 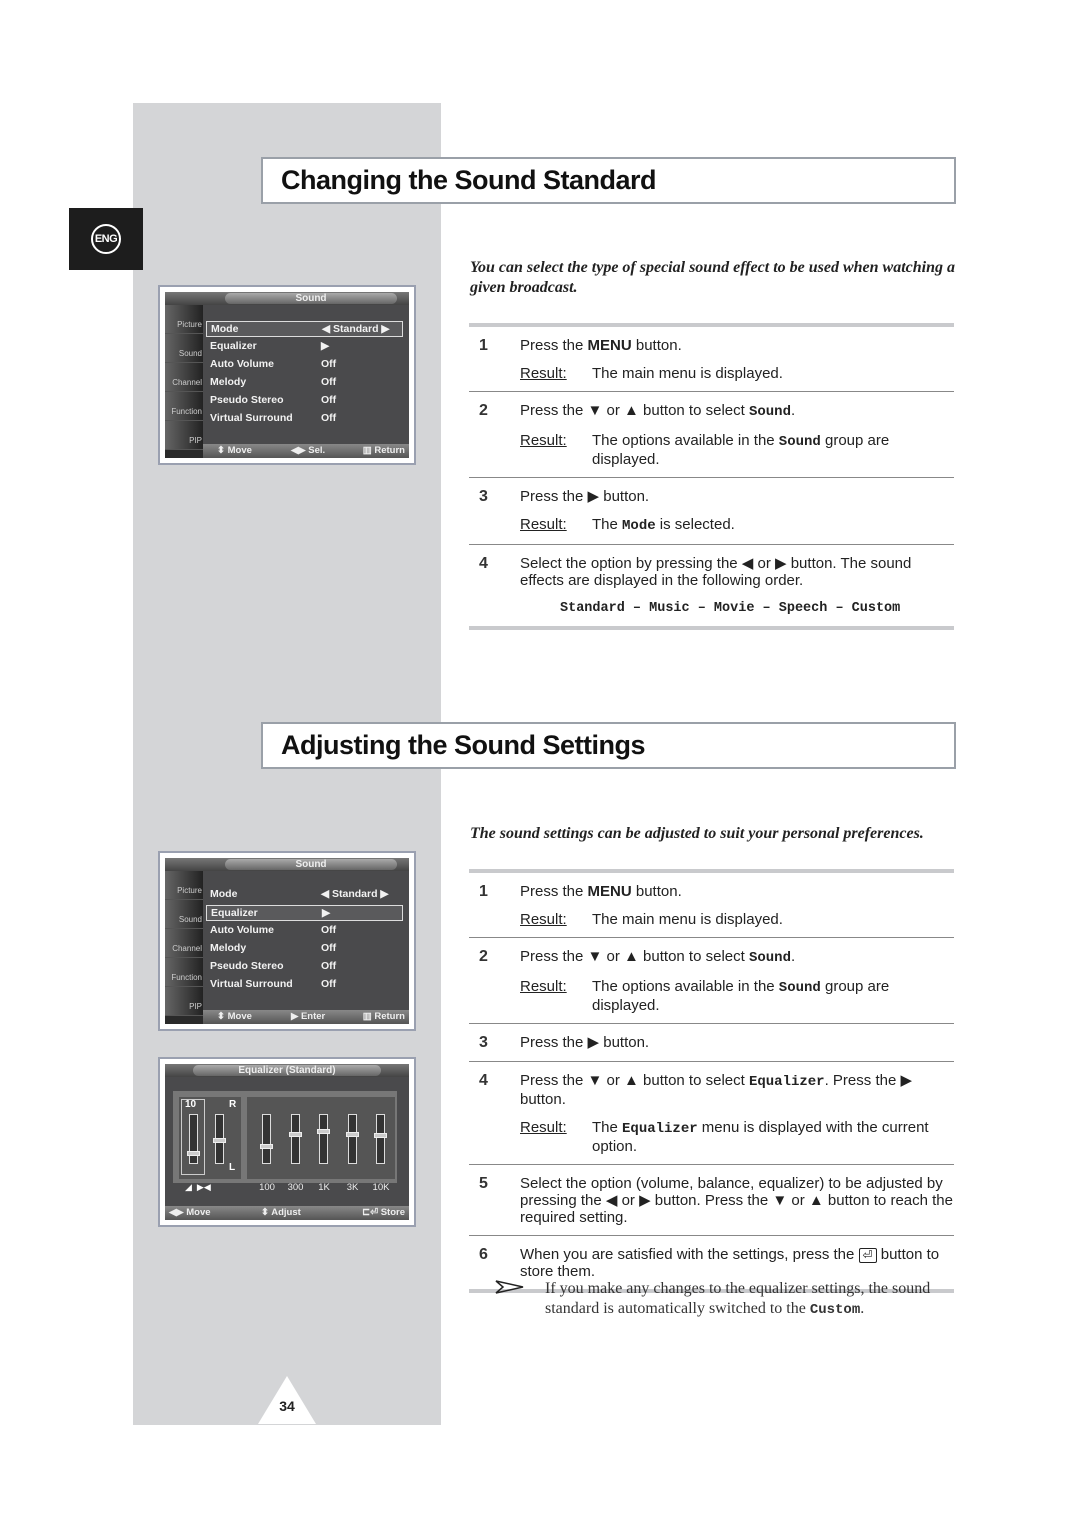 I want to click on store-icon: ⊏⏎, so click(x=371, y=1212).